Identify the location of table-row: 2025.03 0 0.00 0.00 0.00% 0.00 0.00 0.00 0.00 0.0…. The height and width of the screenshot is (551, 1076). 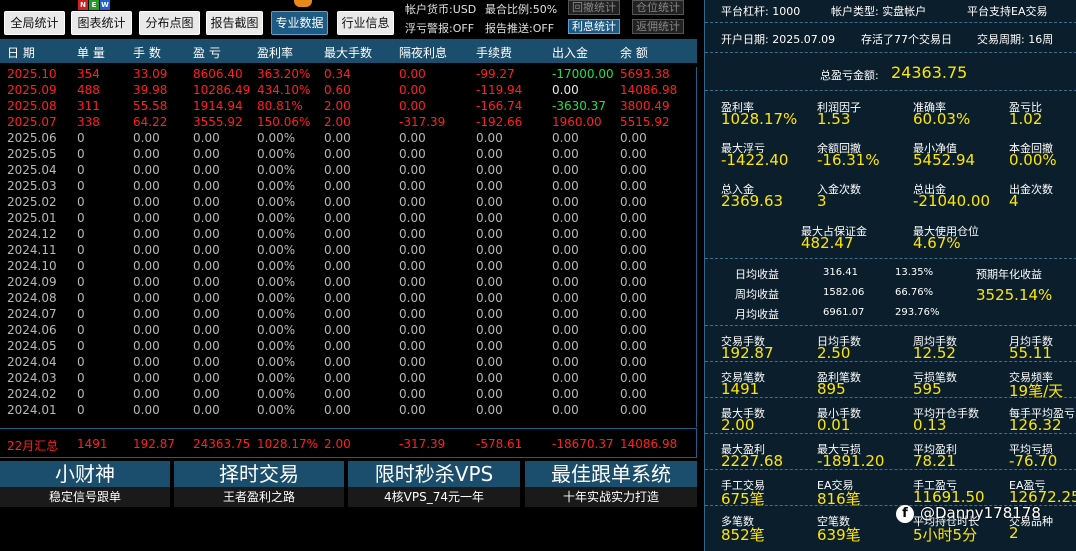
(348, 187).